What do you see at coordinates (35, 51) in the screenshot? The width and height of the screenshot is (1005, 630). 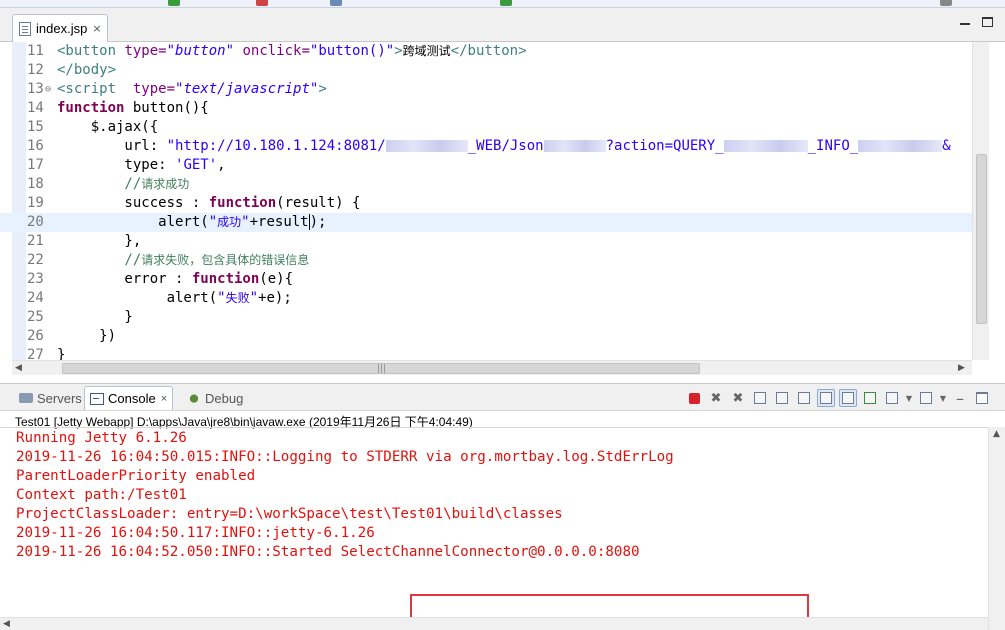 I see `line-number: 11` at bounding box center [35, 51].